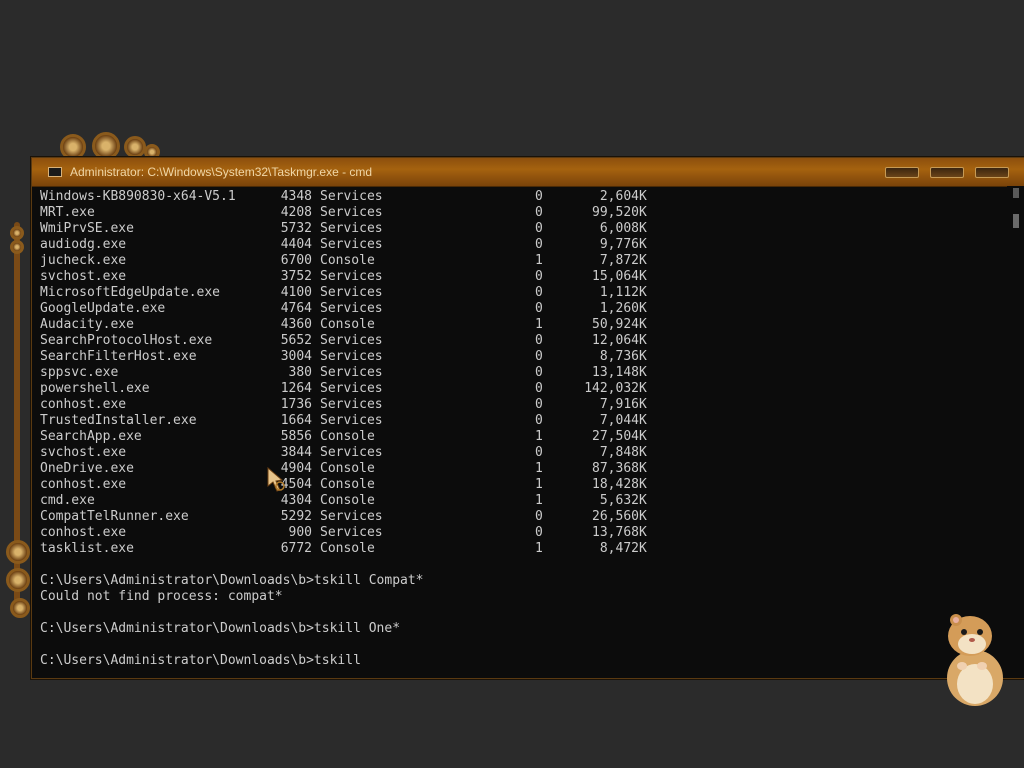  I want to click on hamster-mascot, so click(975, 660).